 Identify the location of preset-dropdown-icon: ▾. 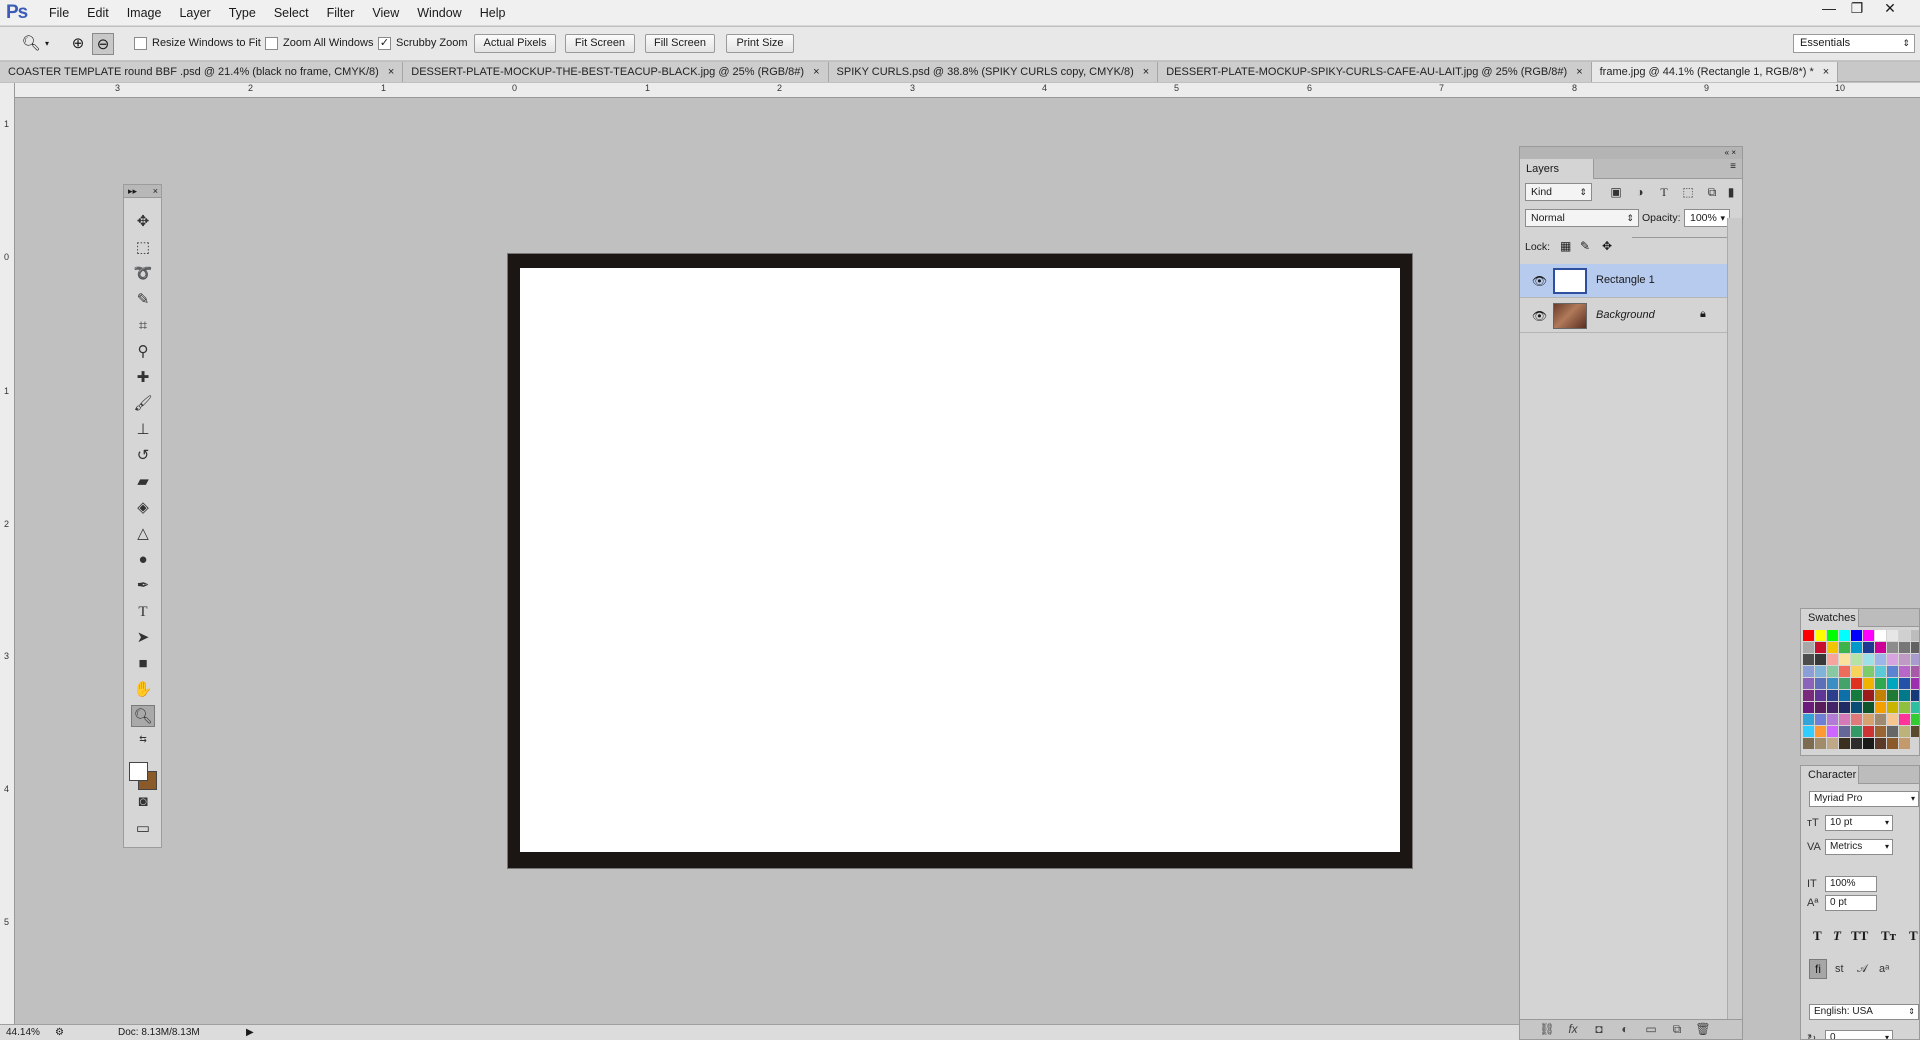
(47, 44).